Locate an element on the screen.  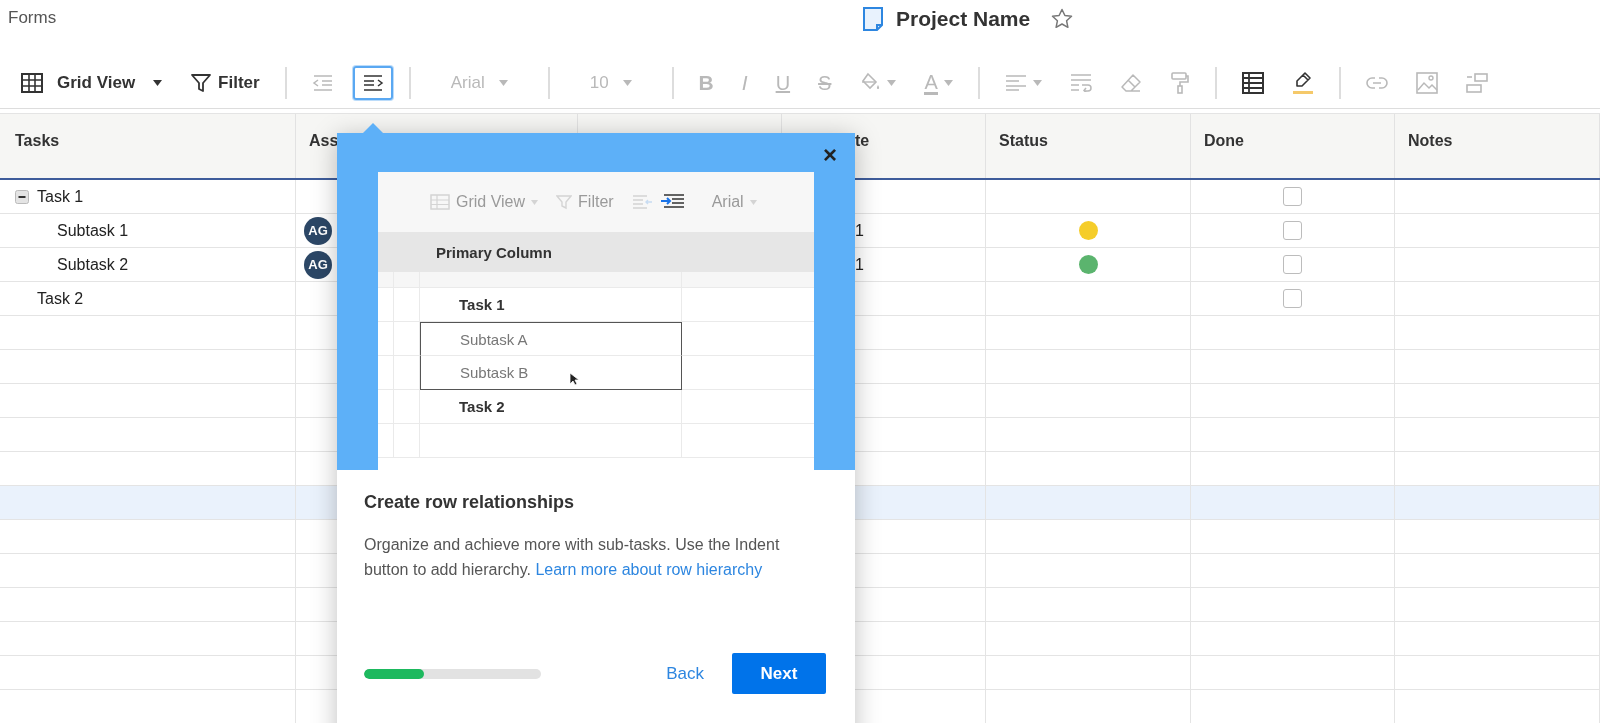
preview-label: Arial is located at coordinates (727, 202).